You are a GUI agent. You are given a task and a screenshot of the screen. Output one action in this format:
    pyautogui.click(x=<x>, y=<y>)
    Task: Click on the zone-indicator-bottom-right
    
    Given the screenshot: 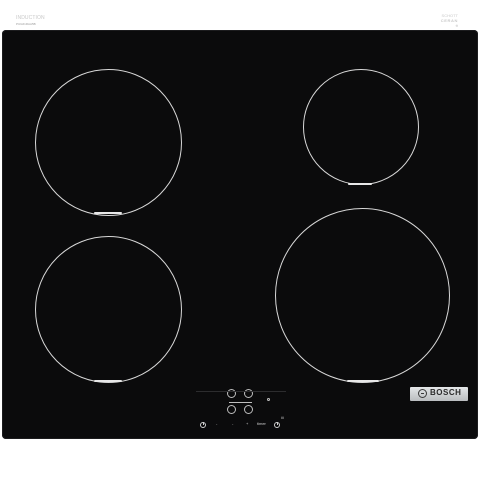 What is the action you would take?
    pyautogui.click(x=363, y=381)
    